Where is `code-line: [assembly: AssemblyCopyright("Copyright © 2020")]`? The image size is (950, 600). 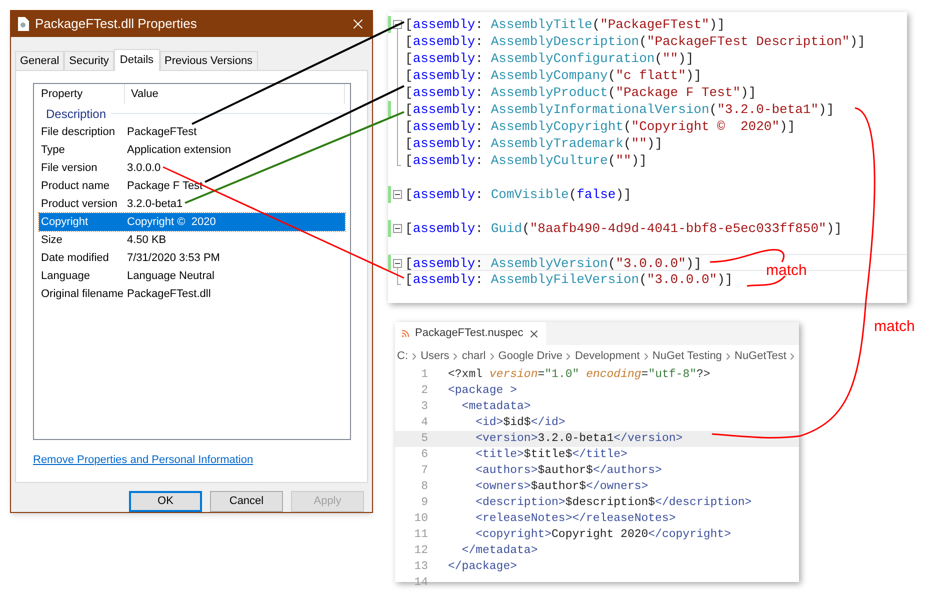
code-line: [assembly: AssemblyCopyright("Copyright © 2020")] is located at coordinates (600, 126).